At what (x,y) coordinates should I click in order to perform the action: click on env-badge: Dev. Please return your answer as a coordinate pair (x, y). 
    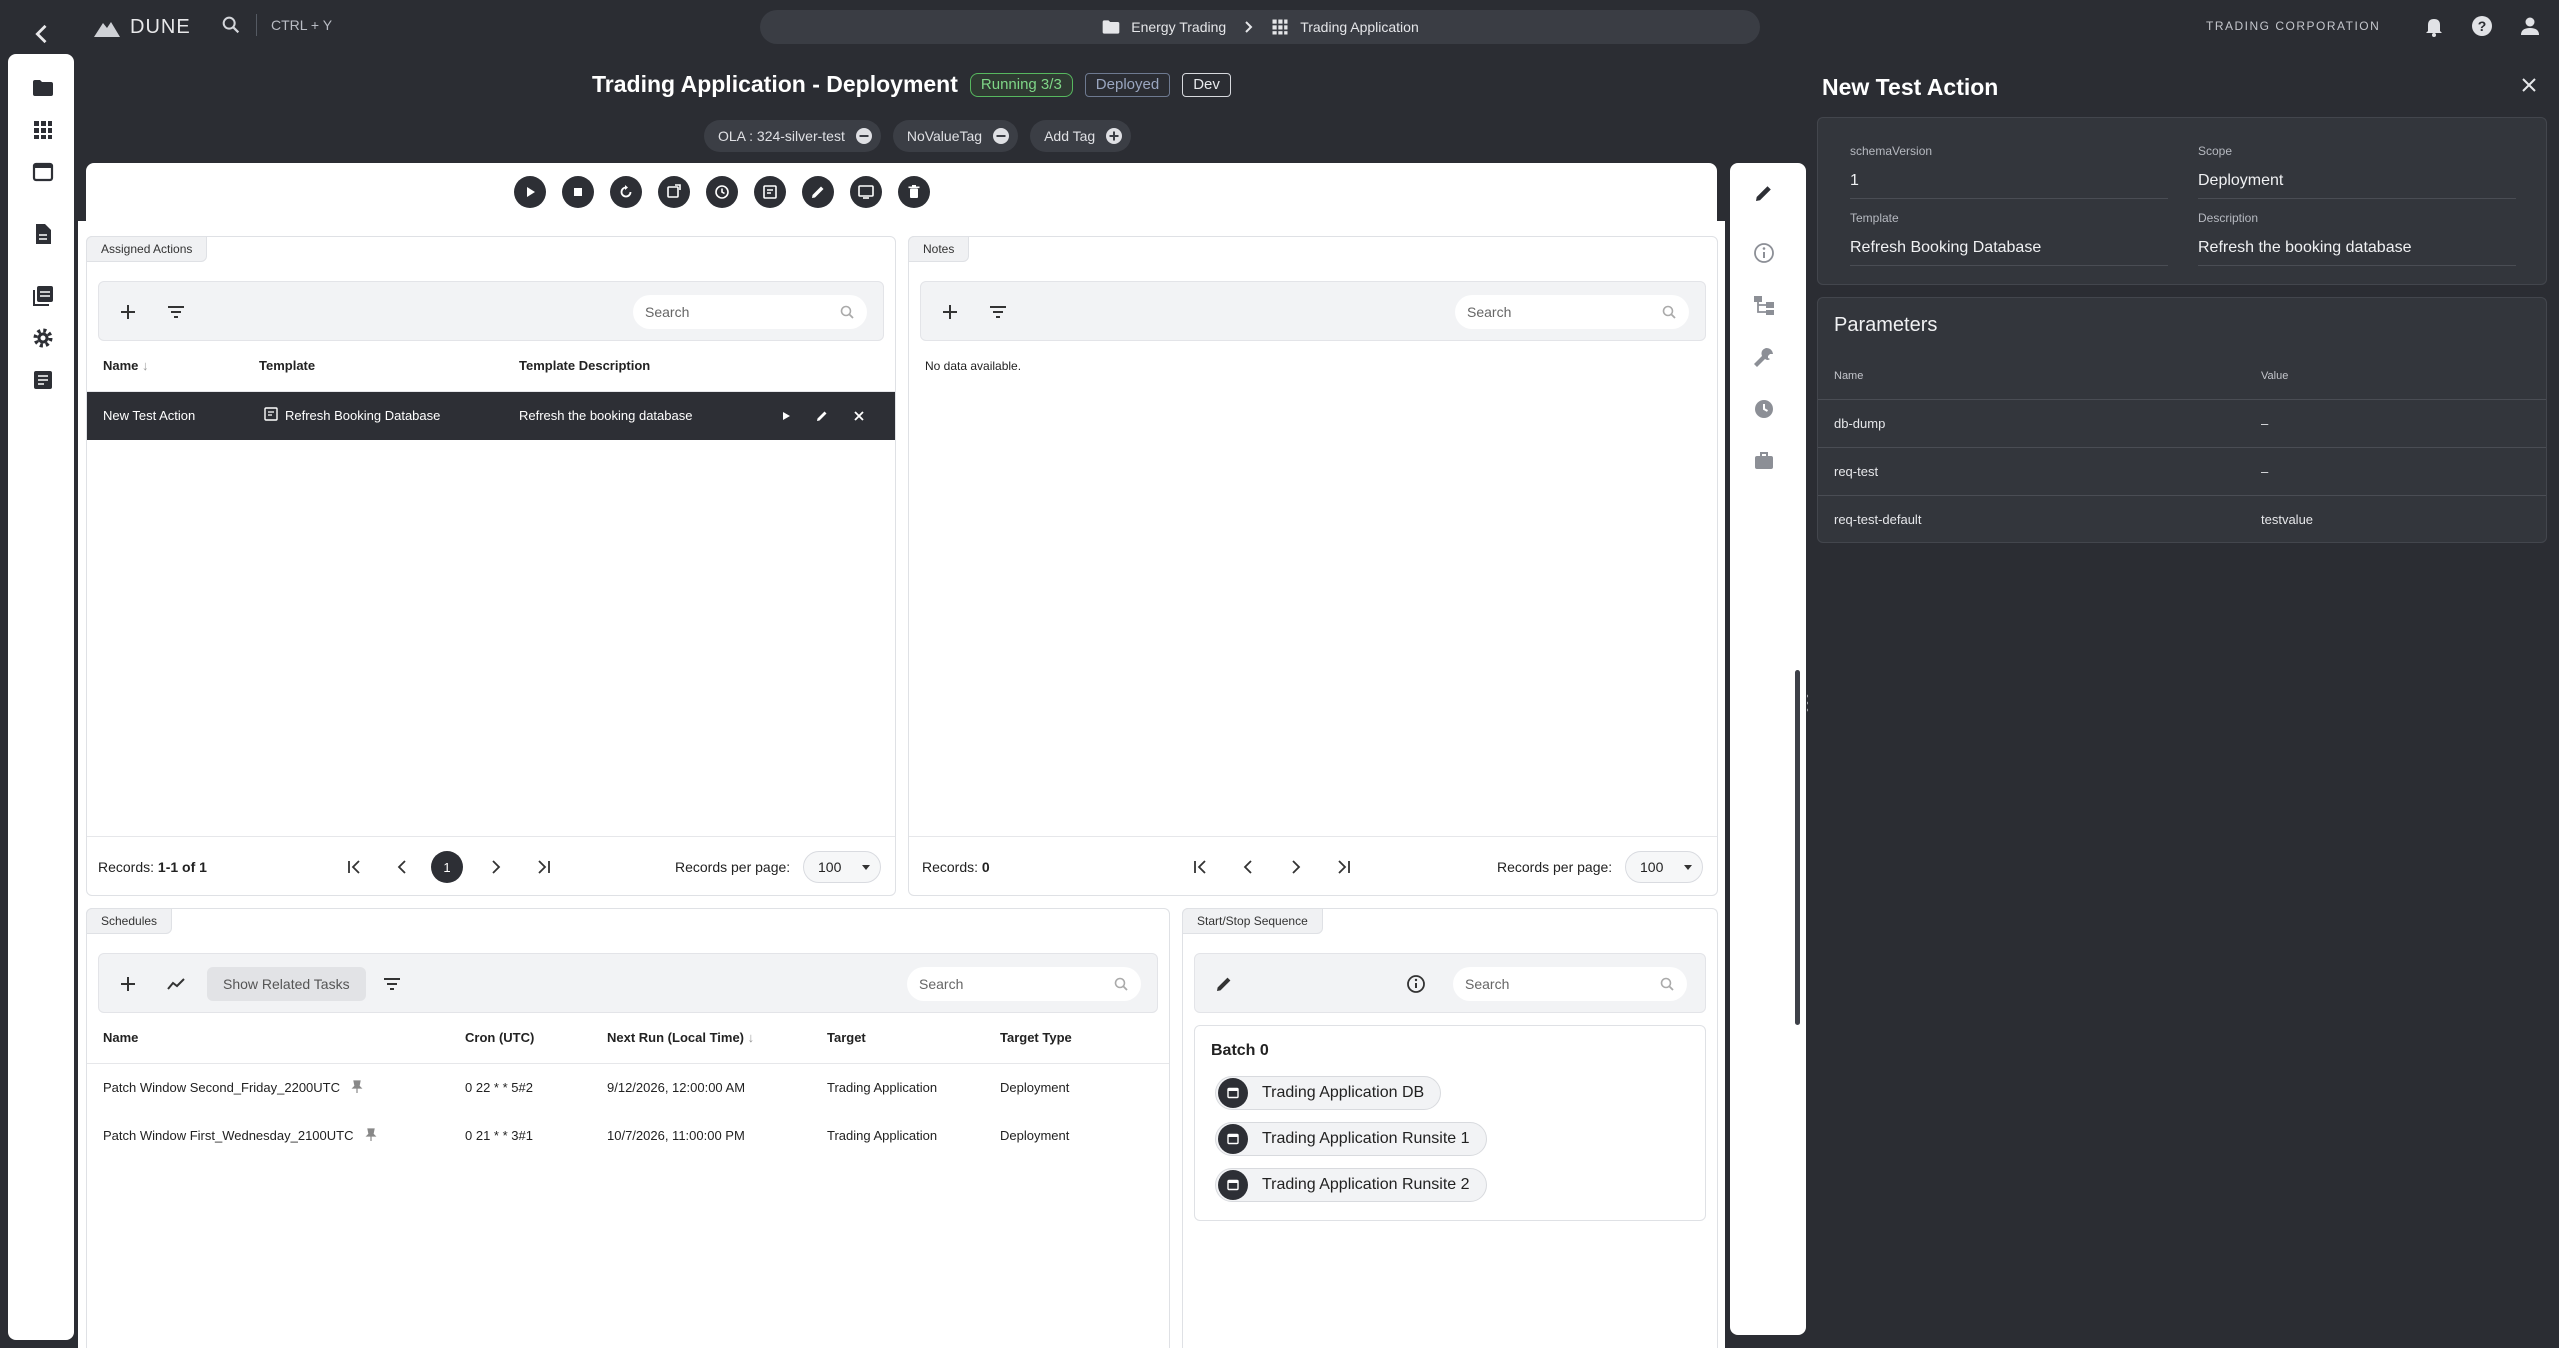
    Looking at the image, I should click on (1206, 84).